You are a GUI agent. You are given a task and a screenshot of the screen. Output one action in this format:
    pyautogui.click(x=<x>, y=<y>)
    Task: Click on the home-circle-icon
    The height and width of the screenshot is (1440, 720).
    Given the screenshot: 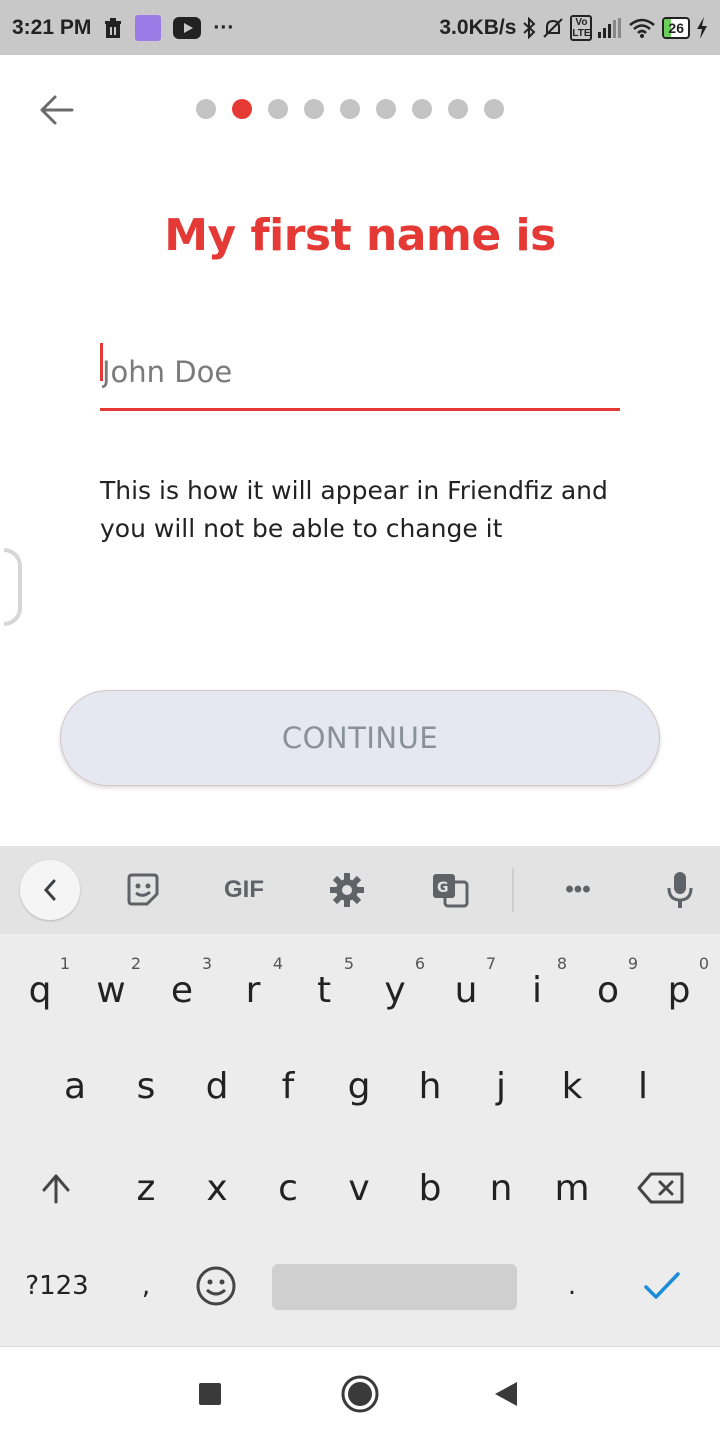 What is the action you would take?
    pyautogui.click(x=360, y=1394)
    